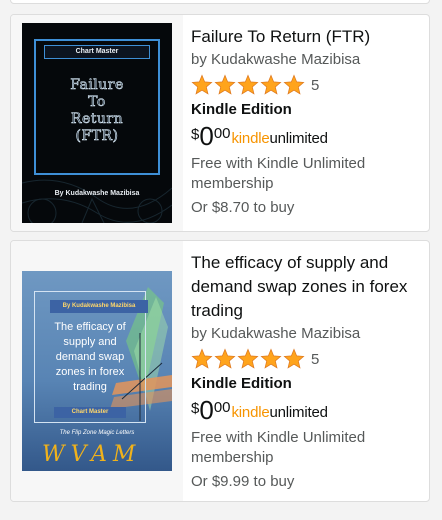  What do you see at coordinates (243, 481) in the screenshot?
I see `buy-price-text: Or $9.99 to buy` at bounding box center [243, 481].